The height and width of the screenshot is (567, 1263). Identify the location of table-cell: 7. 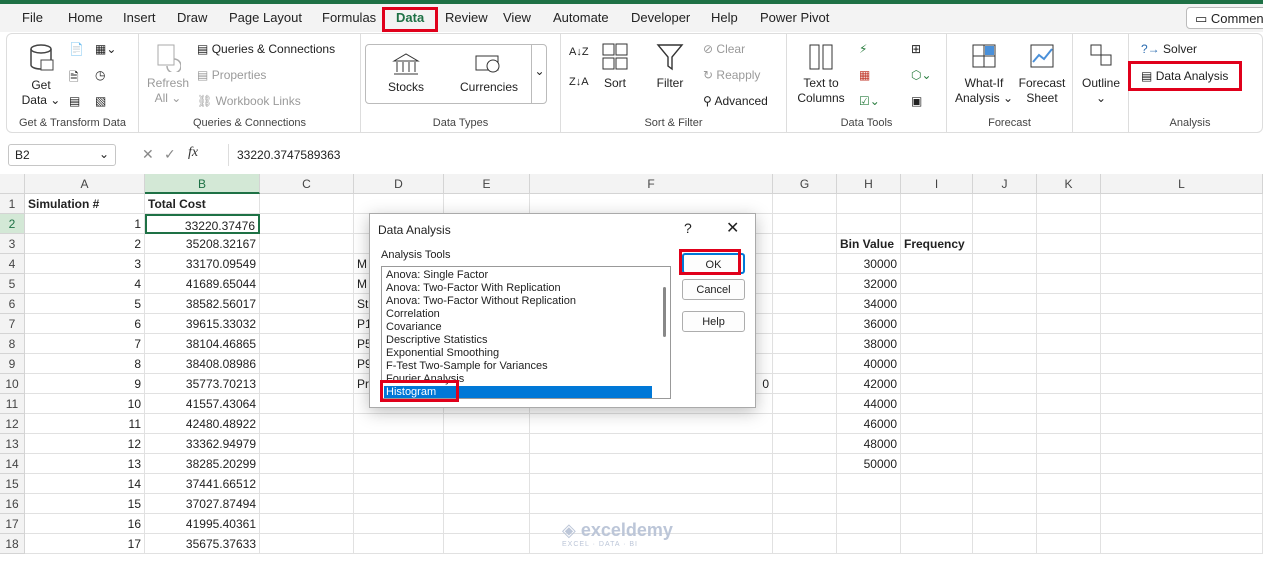
(85, 344).